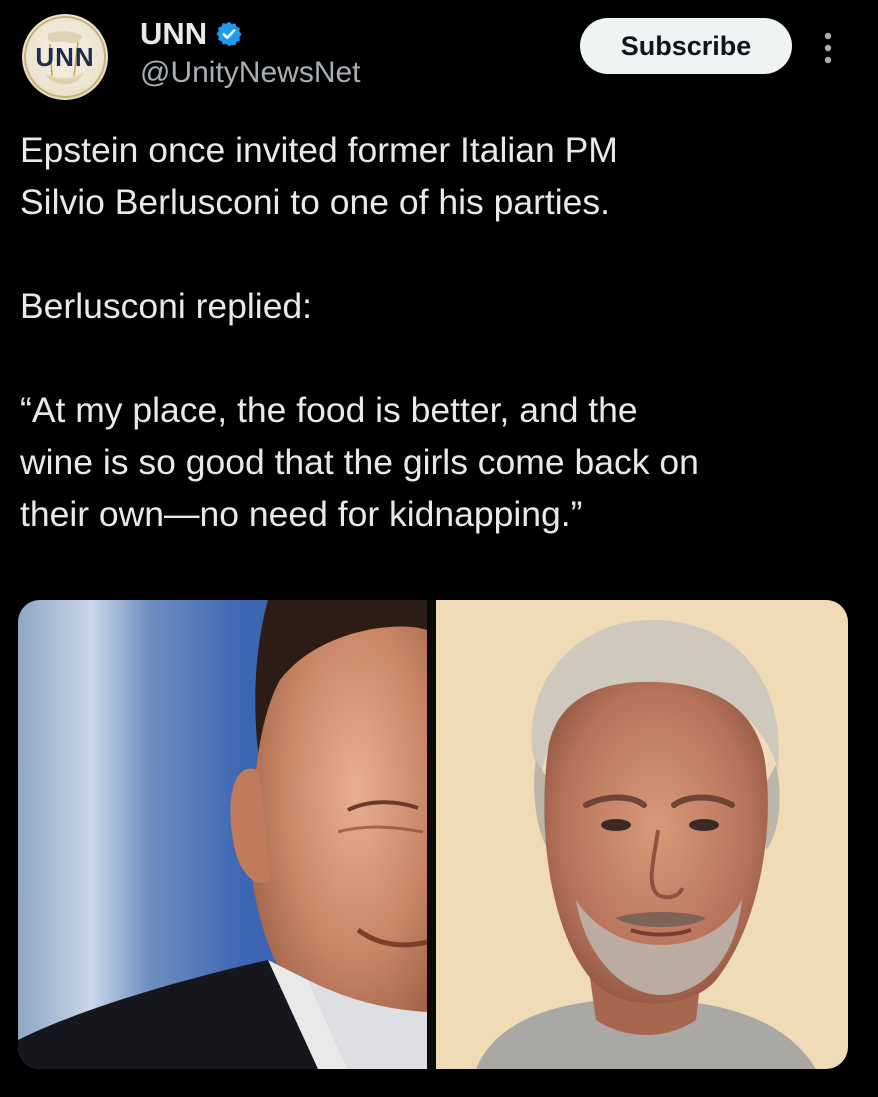  I want to click on verified-badge-icon, so click(229, 34).